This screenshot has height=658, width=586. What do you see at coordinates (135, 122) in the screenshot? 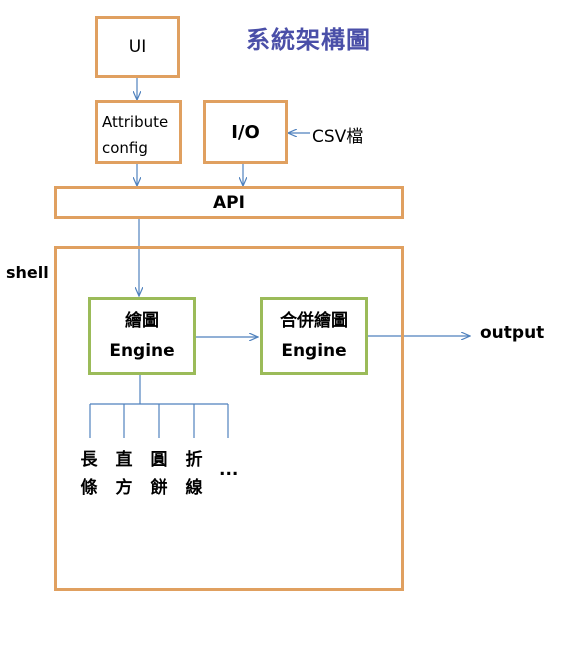
I see `attribute-config-line1: Attribute` at bounding box center [135, 122].